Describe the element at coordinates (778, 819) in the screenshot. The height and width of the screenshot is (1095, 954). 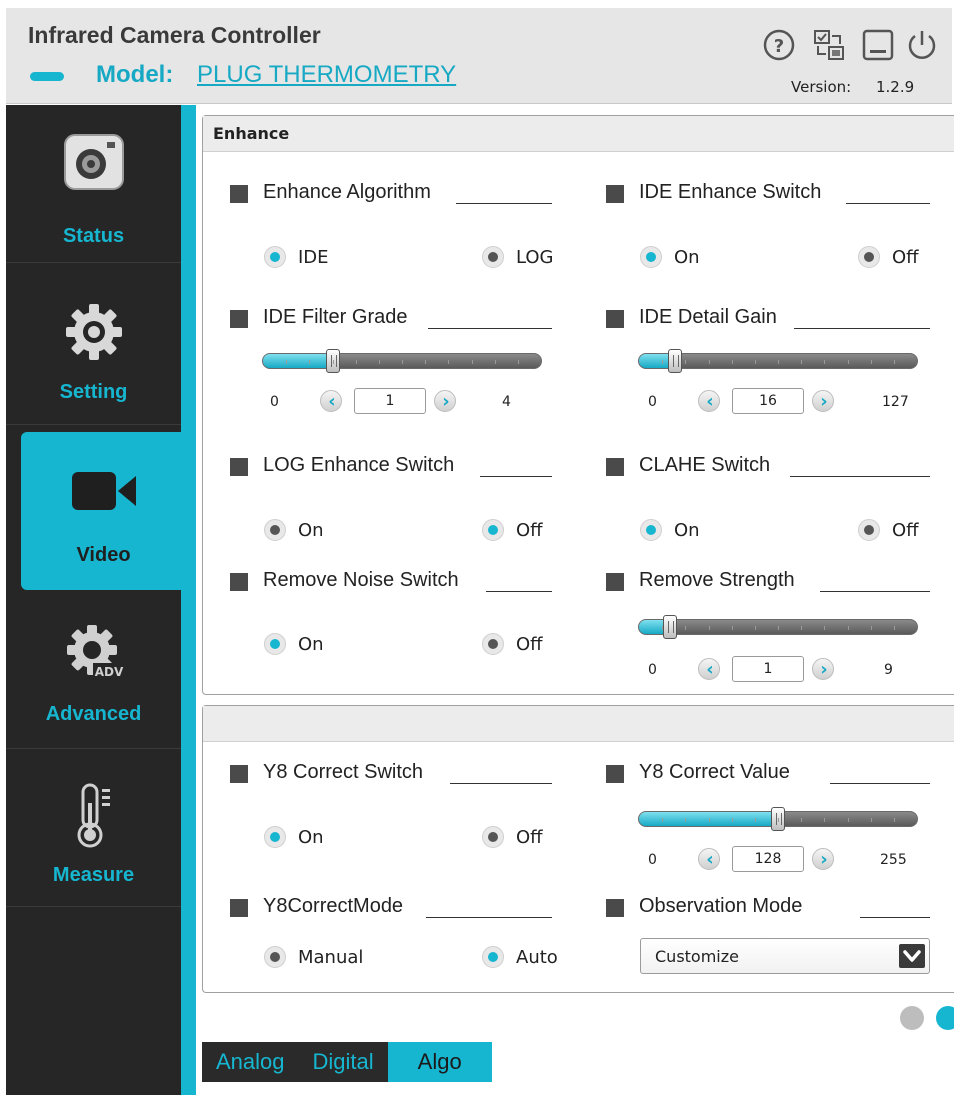
I see `y8-correct-value-slider` at that location.